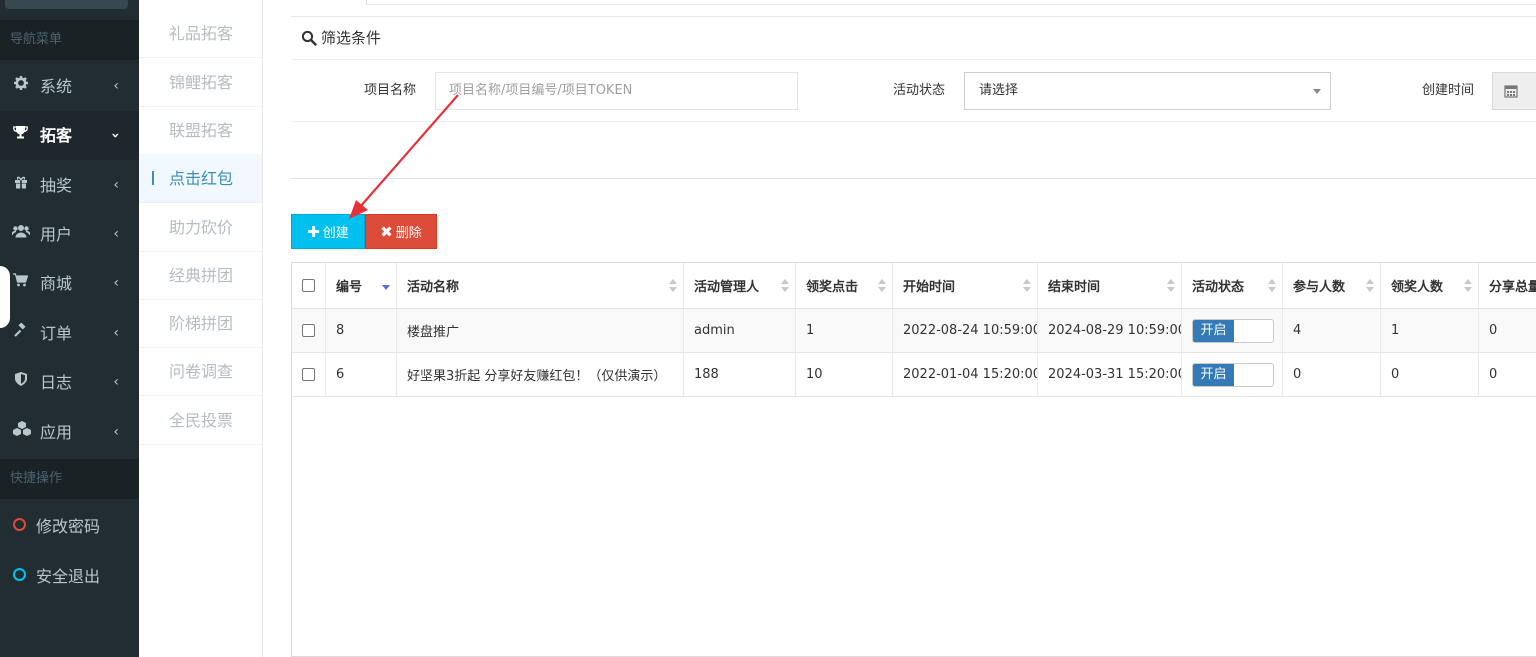 This screenshot has height=657, width=1536. I want to click on col-status: 活动状态, so click(1231, 285).